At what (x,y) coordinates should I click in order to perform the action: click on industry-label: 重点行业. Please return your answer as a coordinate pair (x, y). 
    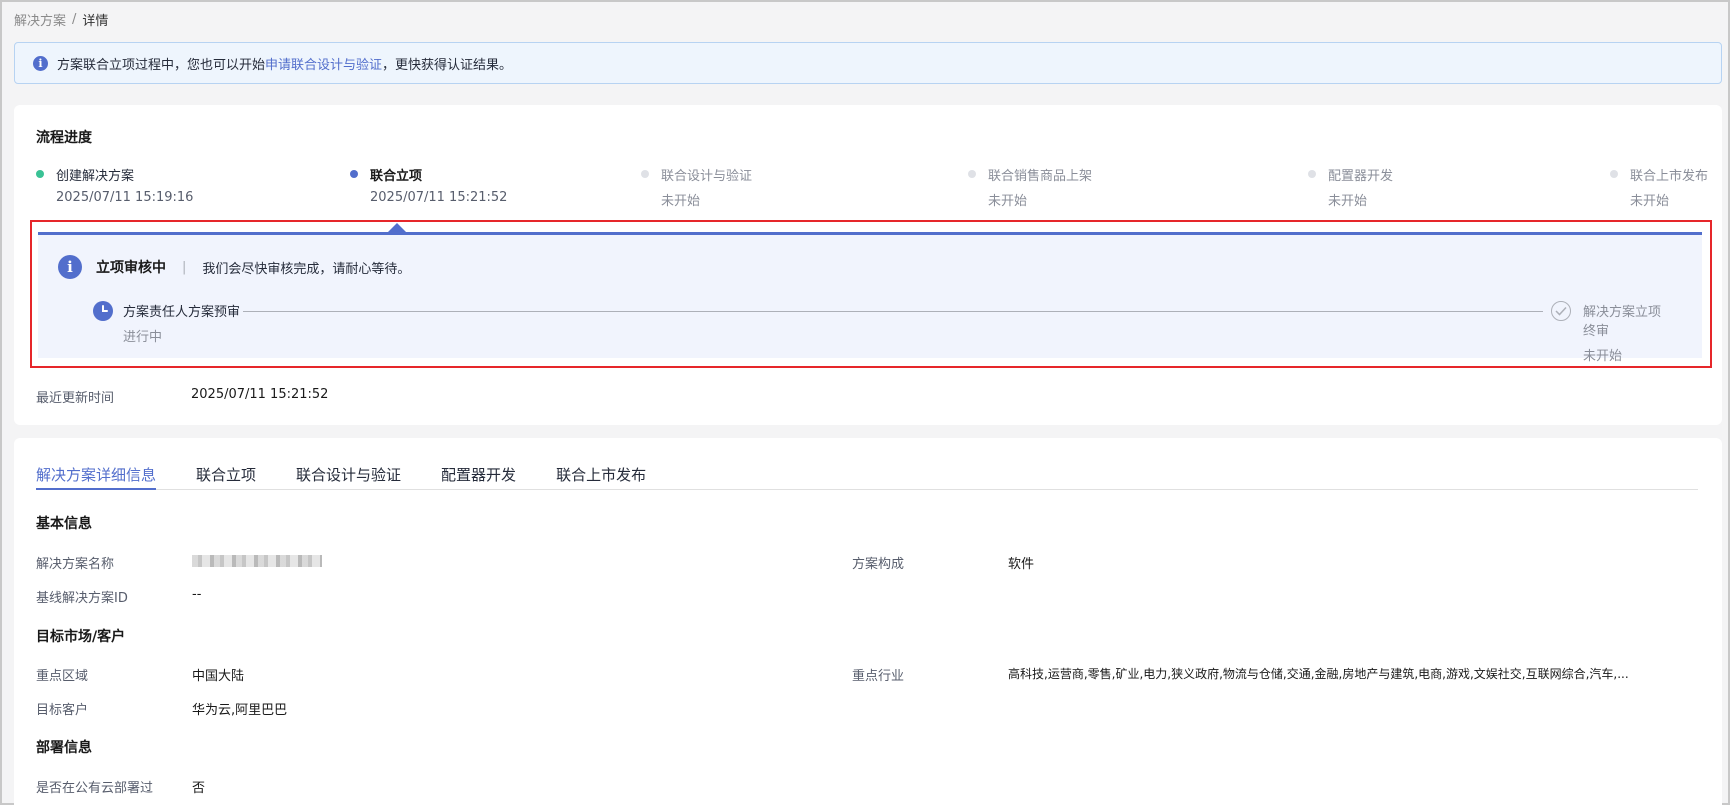
    Looking at the image, I should click on (878, 676).